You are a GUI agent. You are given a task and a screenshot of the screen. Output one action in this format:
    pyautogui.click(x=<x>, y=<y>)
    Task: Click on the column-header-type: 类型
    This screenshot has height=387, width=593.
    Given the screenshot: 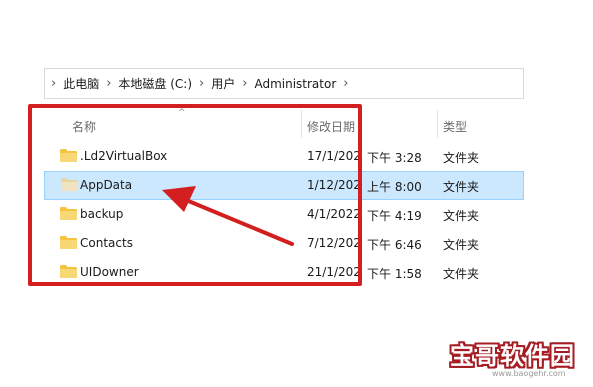 What is the action you would take?
    pyautogui.click(x=455, y=126)
    